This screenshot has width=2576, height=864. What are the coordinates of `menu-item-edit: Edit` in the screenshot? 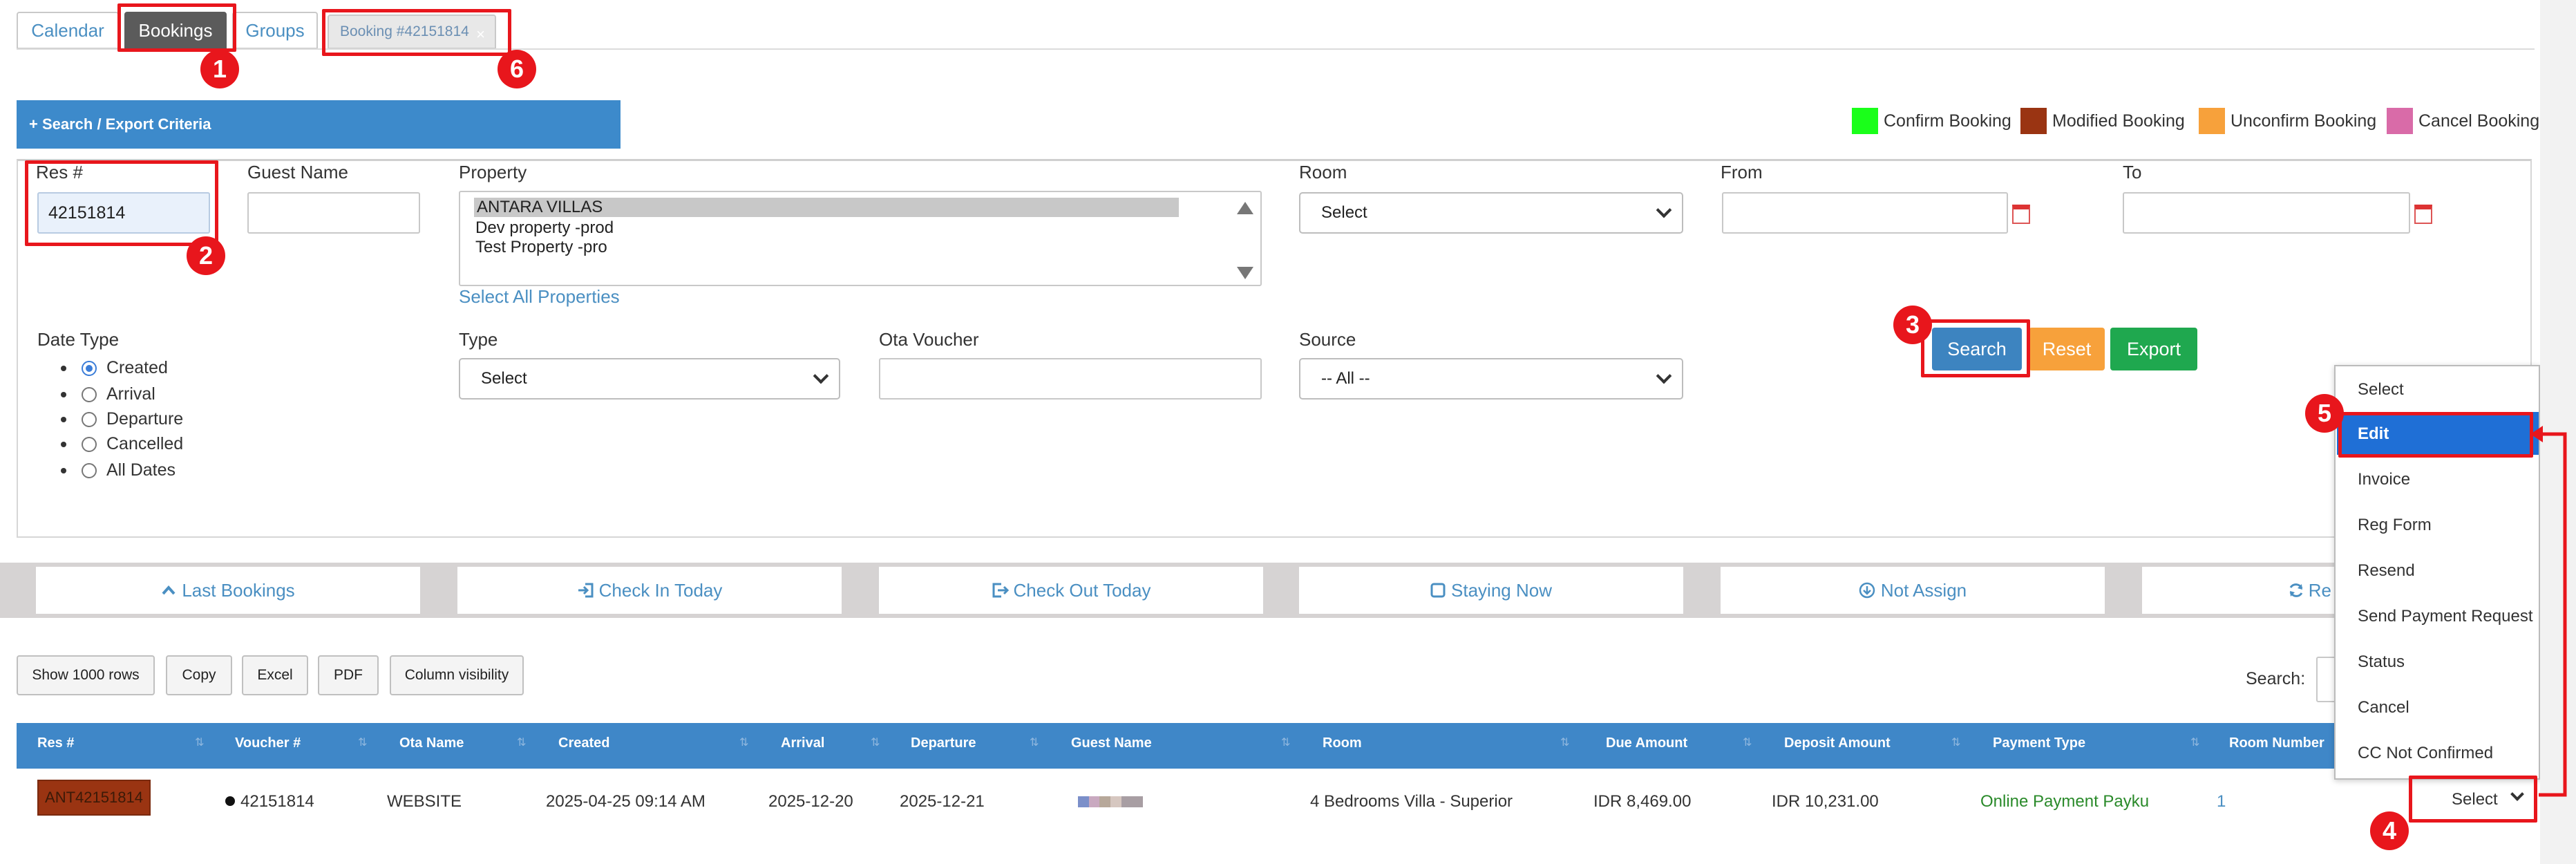 It's located at (2373, 434).